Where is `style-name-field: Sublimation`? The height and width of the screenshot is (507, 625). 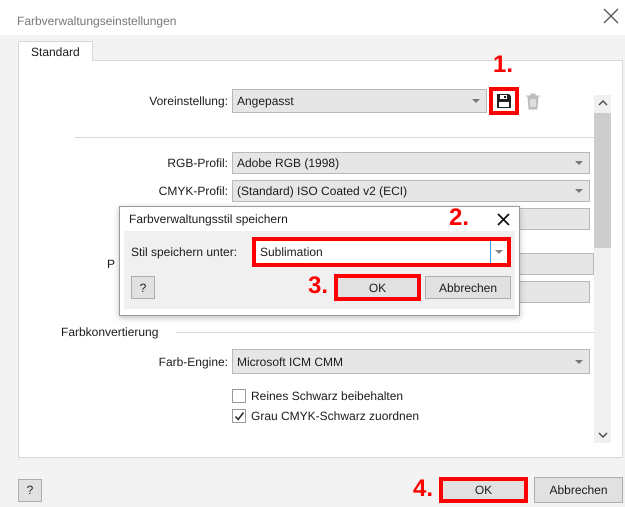
style-name-field: Sublimation is located at coordinates (381, 252).